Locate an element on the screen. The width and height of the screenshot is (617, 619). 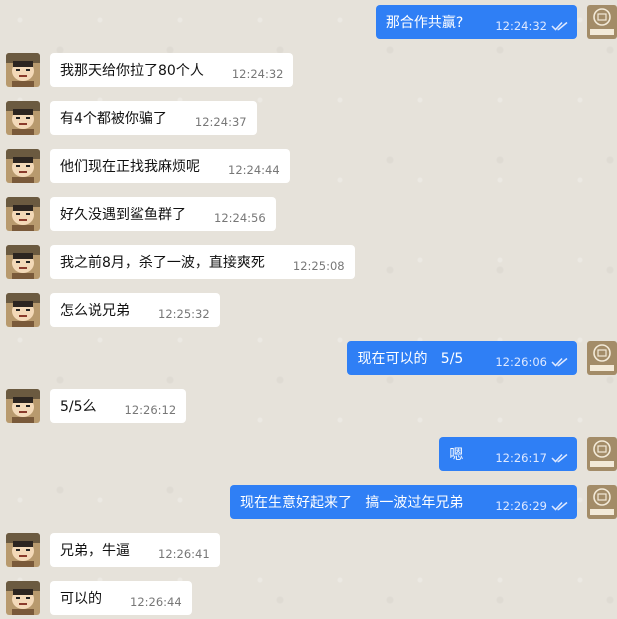
message-row-incoming: 有4个都被你骗了 12:24:37 is located at coordinates (308, 120).